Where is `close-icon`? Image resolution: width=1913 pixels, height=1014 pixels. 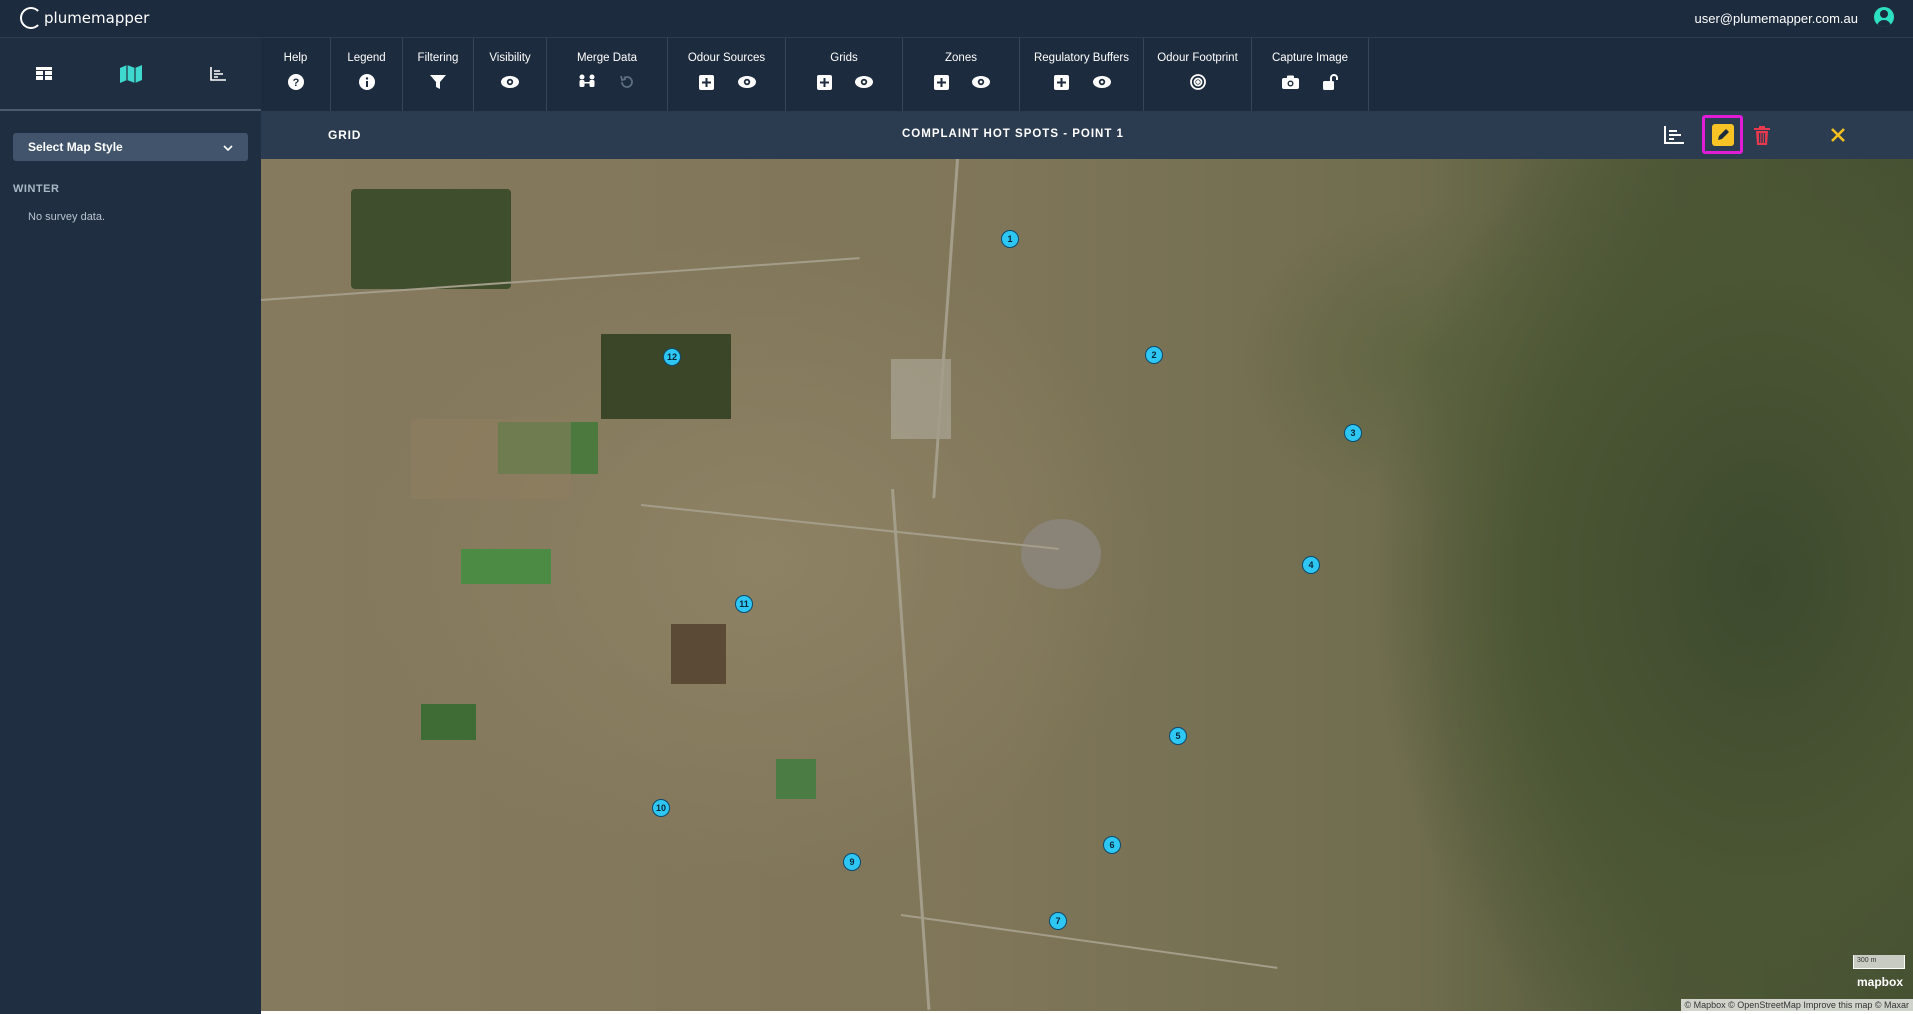
close-icon is located at coordinates (1838, 135).